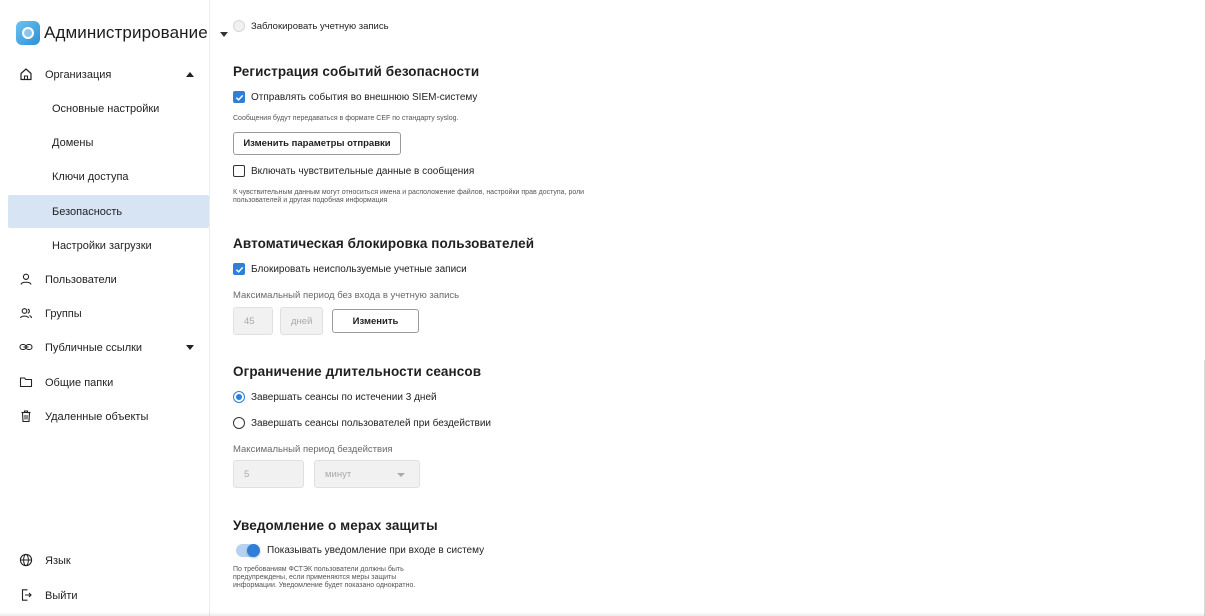 Image resolution: width=1205 pixels, height=616 pixels. I want to click on app-title: Администрирование, so click(126, 32).